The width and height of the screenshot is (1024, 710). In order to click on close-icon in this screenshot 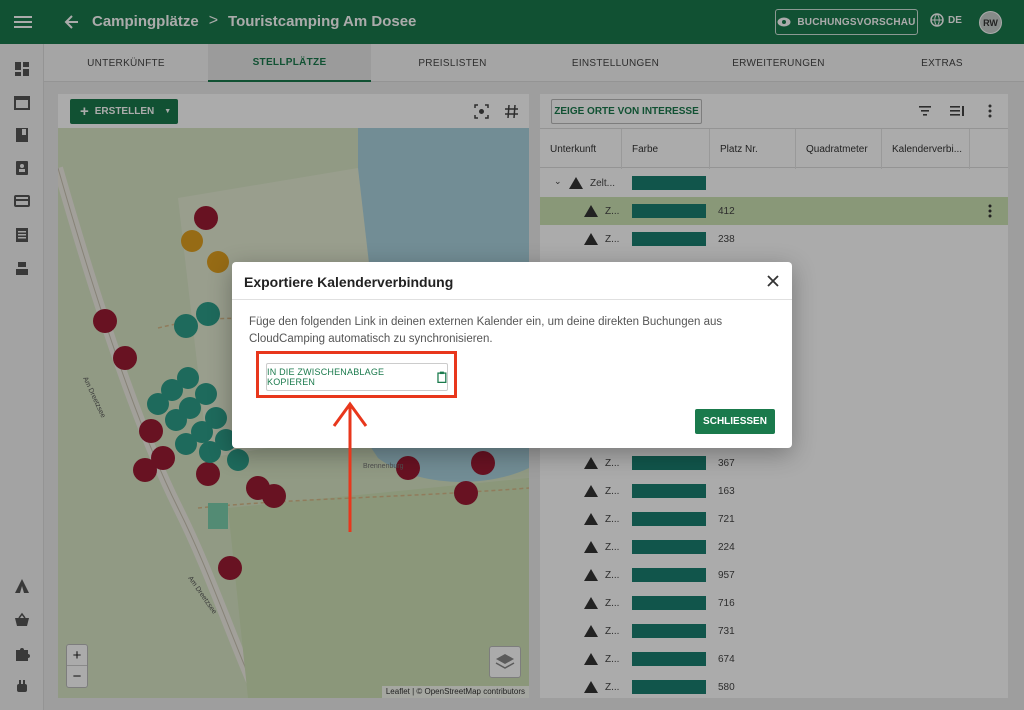, I will do `click(773, 281)`.